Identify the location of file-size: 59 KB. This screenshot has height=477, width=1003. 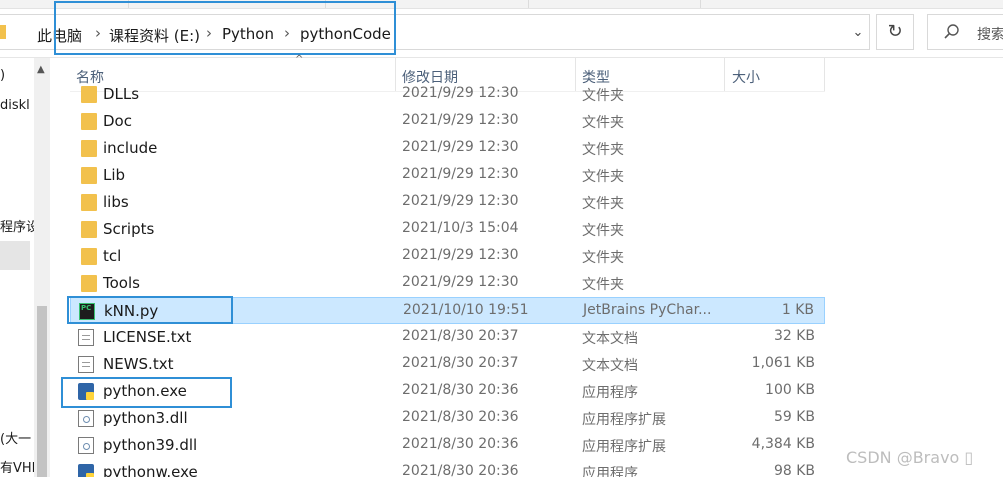
(794, 417).